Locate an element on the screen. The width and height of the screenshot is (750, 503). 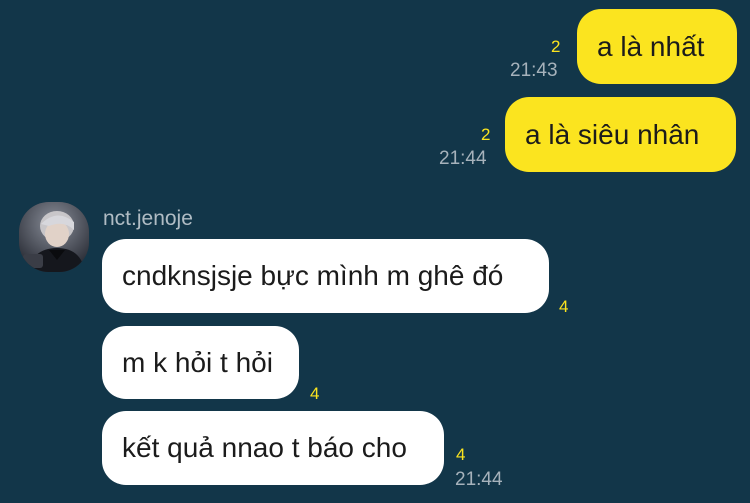
profile-photo-icon is located at coordinates (54, 237).